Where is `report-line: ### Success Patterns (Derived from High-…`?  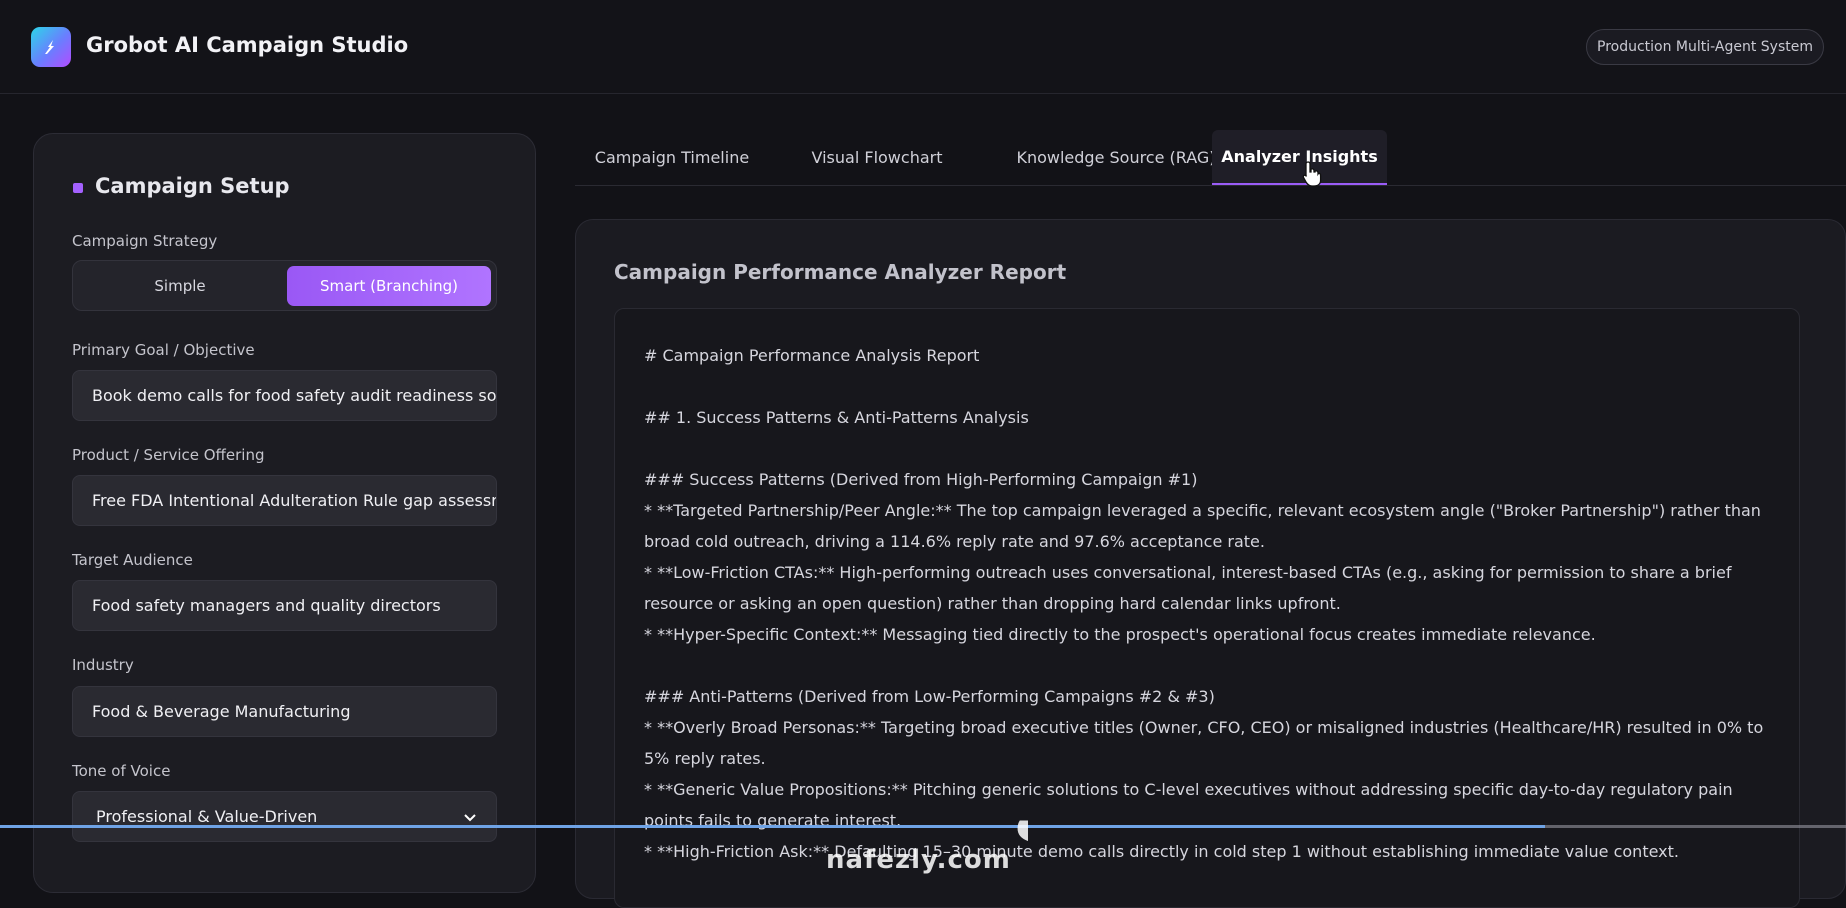
report-line: ### Success Patterns (Derived from High-… is located at coordinates (921, 479).